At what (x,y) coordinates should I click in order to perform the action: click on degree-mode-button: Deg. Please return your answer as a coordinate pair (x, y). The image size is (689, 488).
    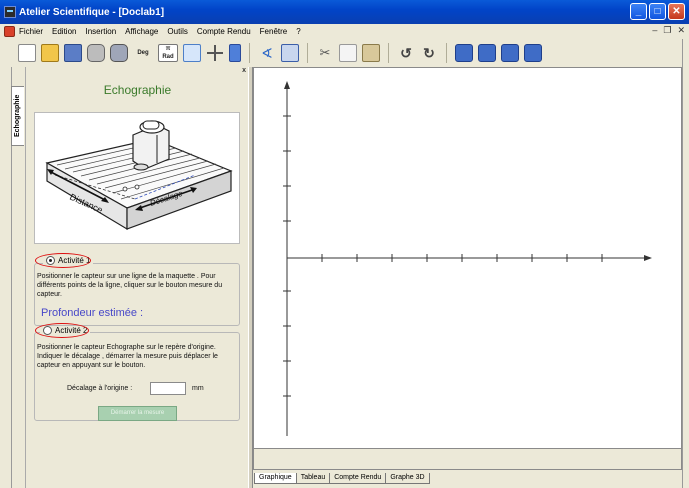
    Looking at the image, I should click on (143, 53).